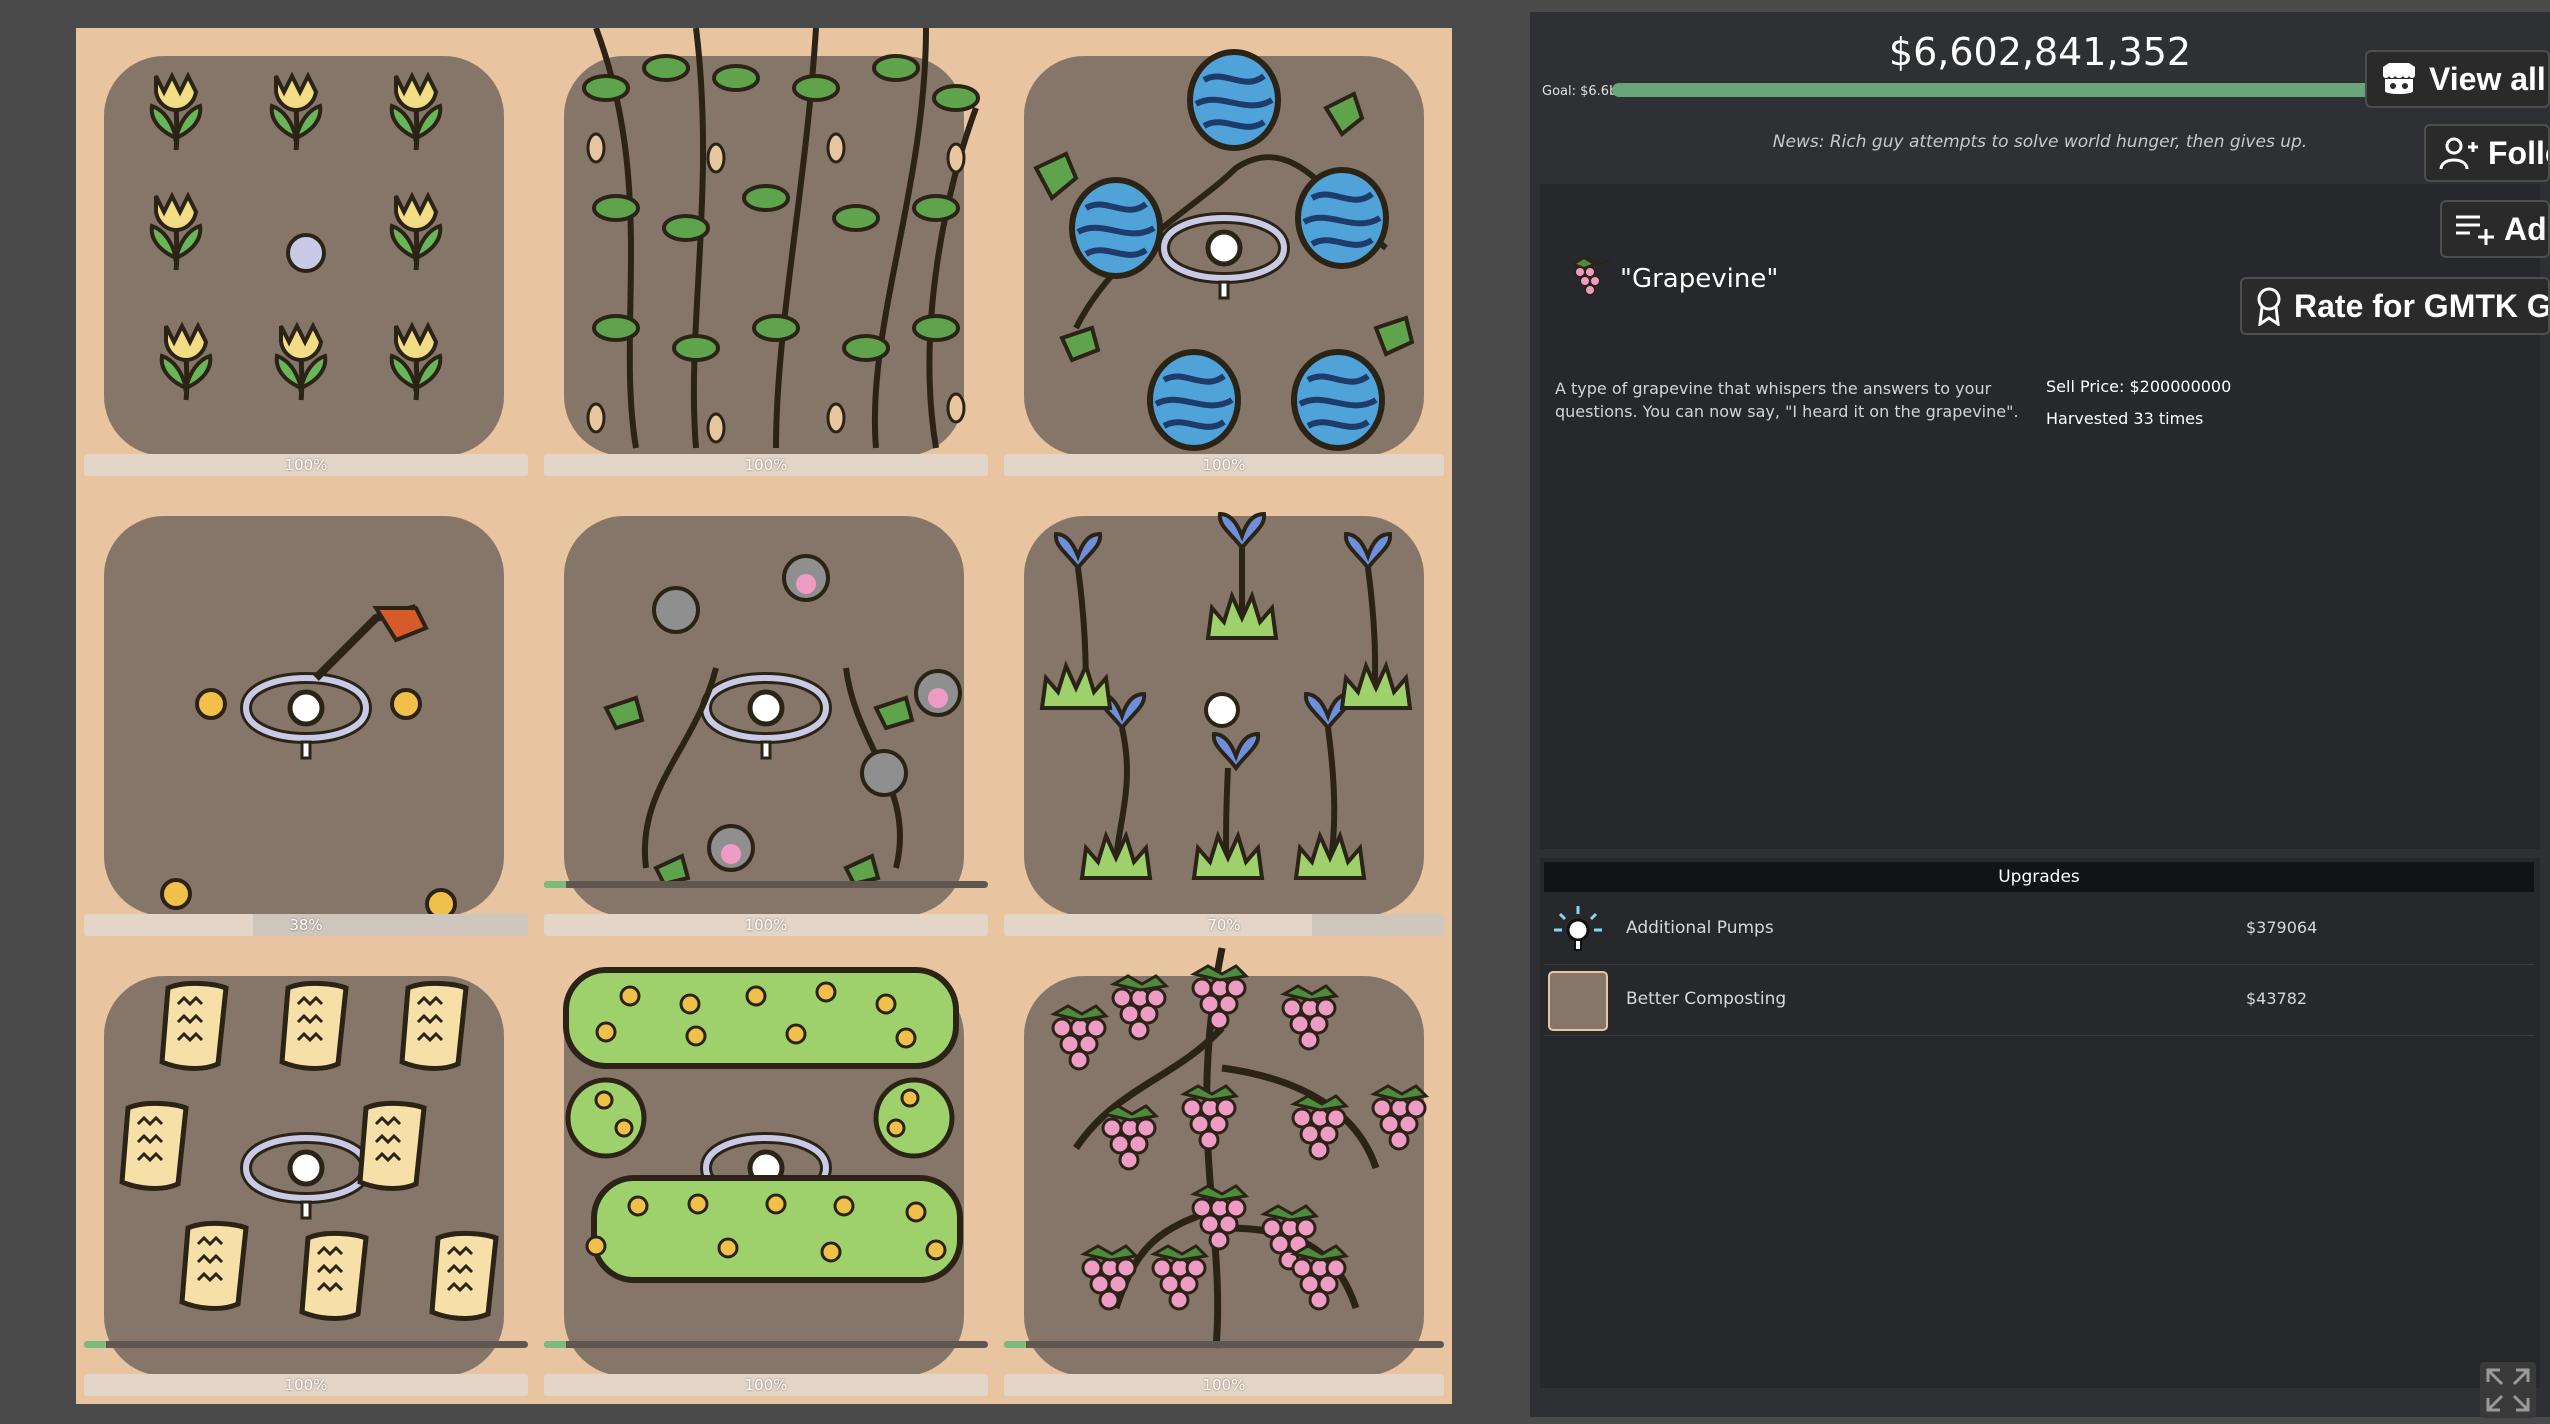 This screenshot has width=2550, height=1424. I want to click on goal-label: Goal: $6.6b, so click(1580, 91).